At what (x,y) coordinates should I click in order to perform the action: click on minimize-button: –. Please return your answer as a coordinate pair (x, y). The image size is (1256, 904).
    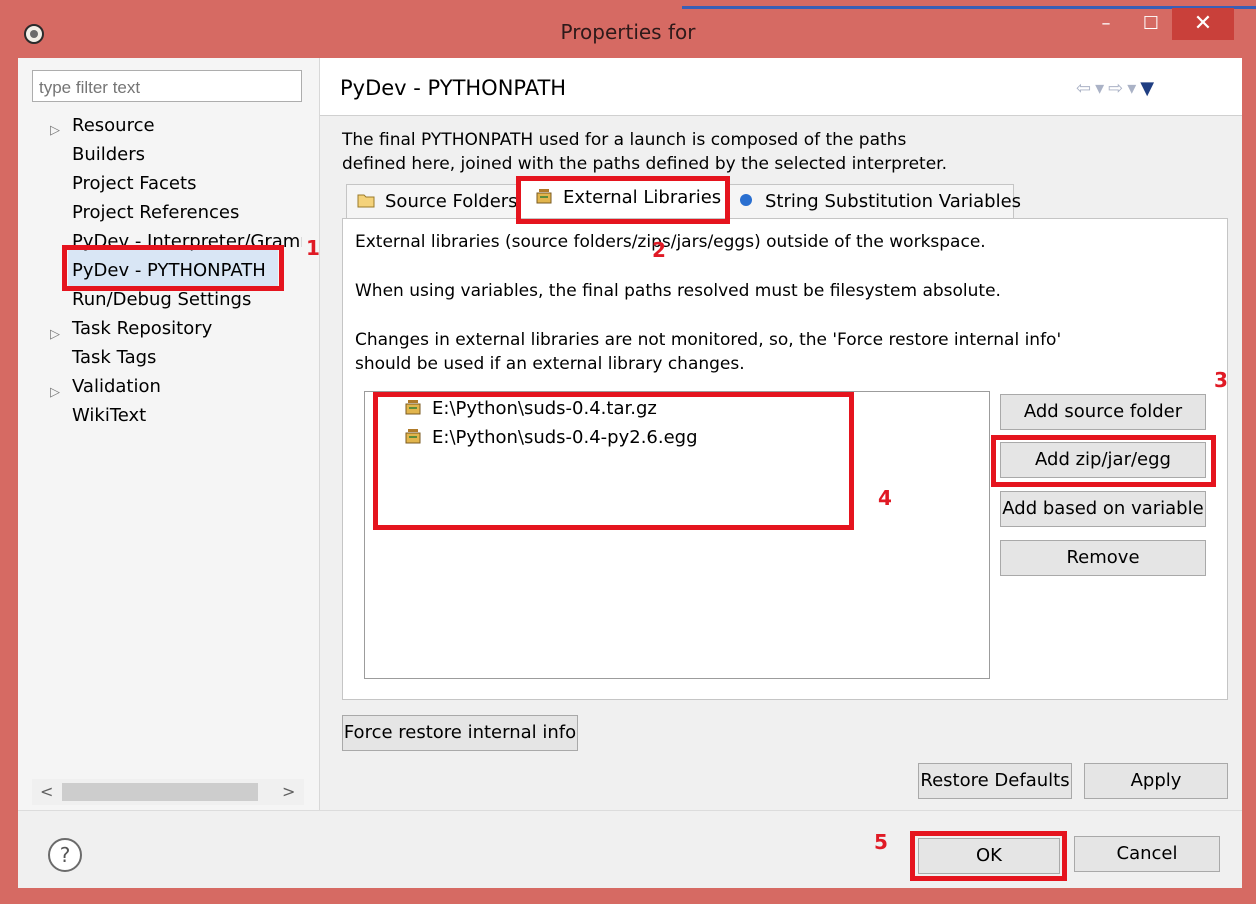
    Looking at the image, I should click on (1106, 24).